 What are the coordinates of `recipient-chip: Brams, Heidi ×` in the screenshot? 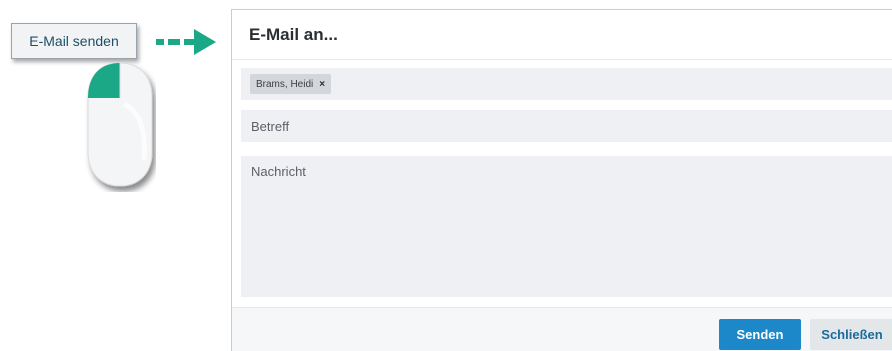 It's located at (291, 84).